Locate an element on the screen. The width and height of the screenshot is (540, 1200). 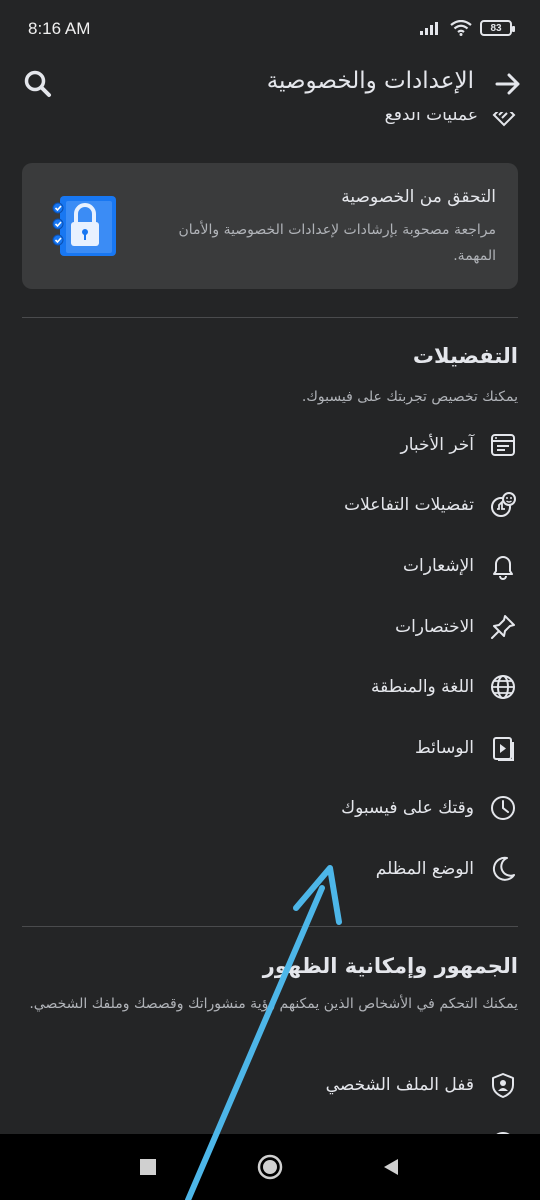
pin-icon is located at coordinates (503, 627).